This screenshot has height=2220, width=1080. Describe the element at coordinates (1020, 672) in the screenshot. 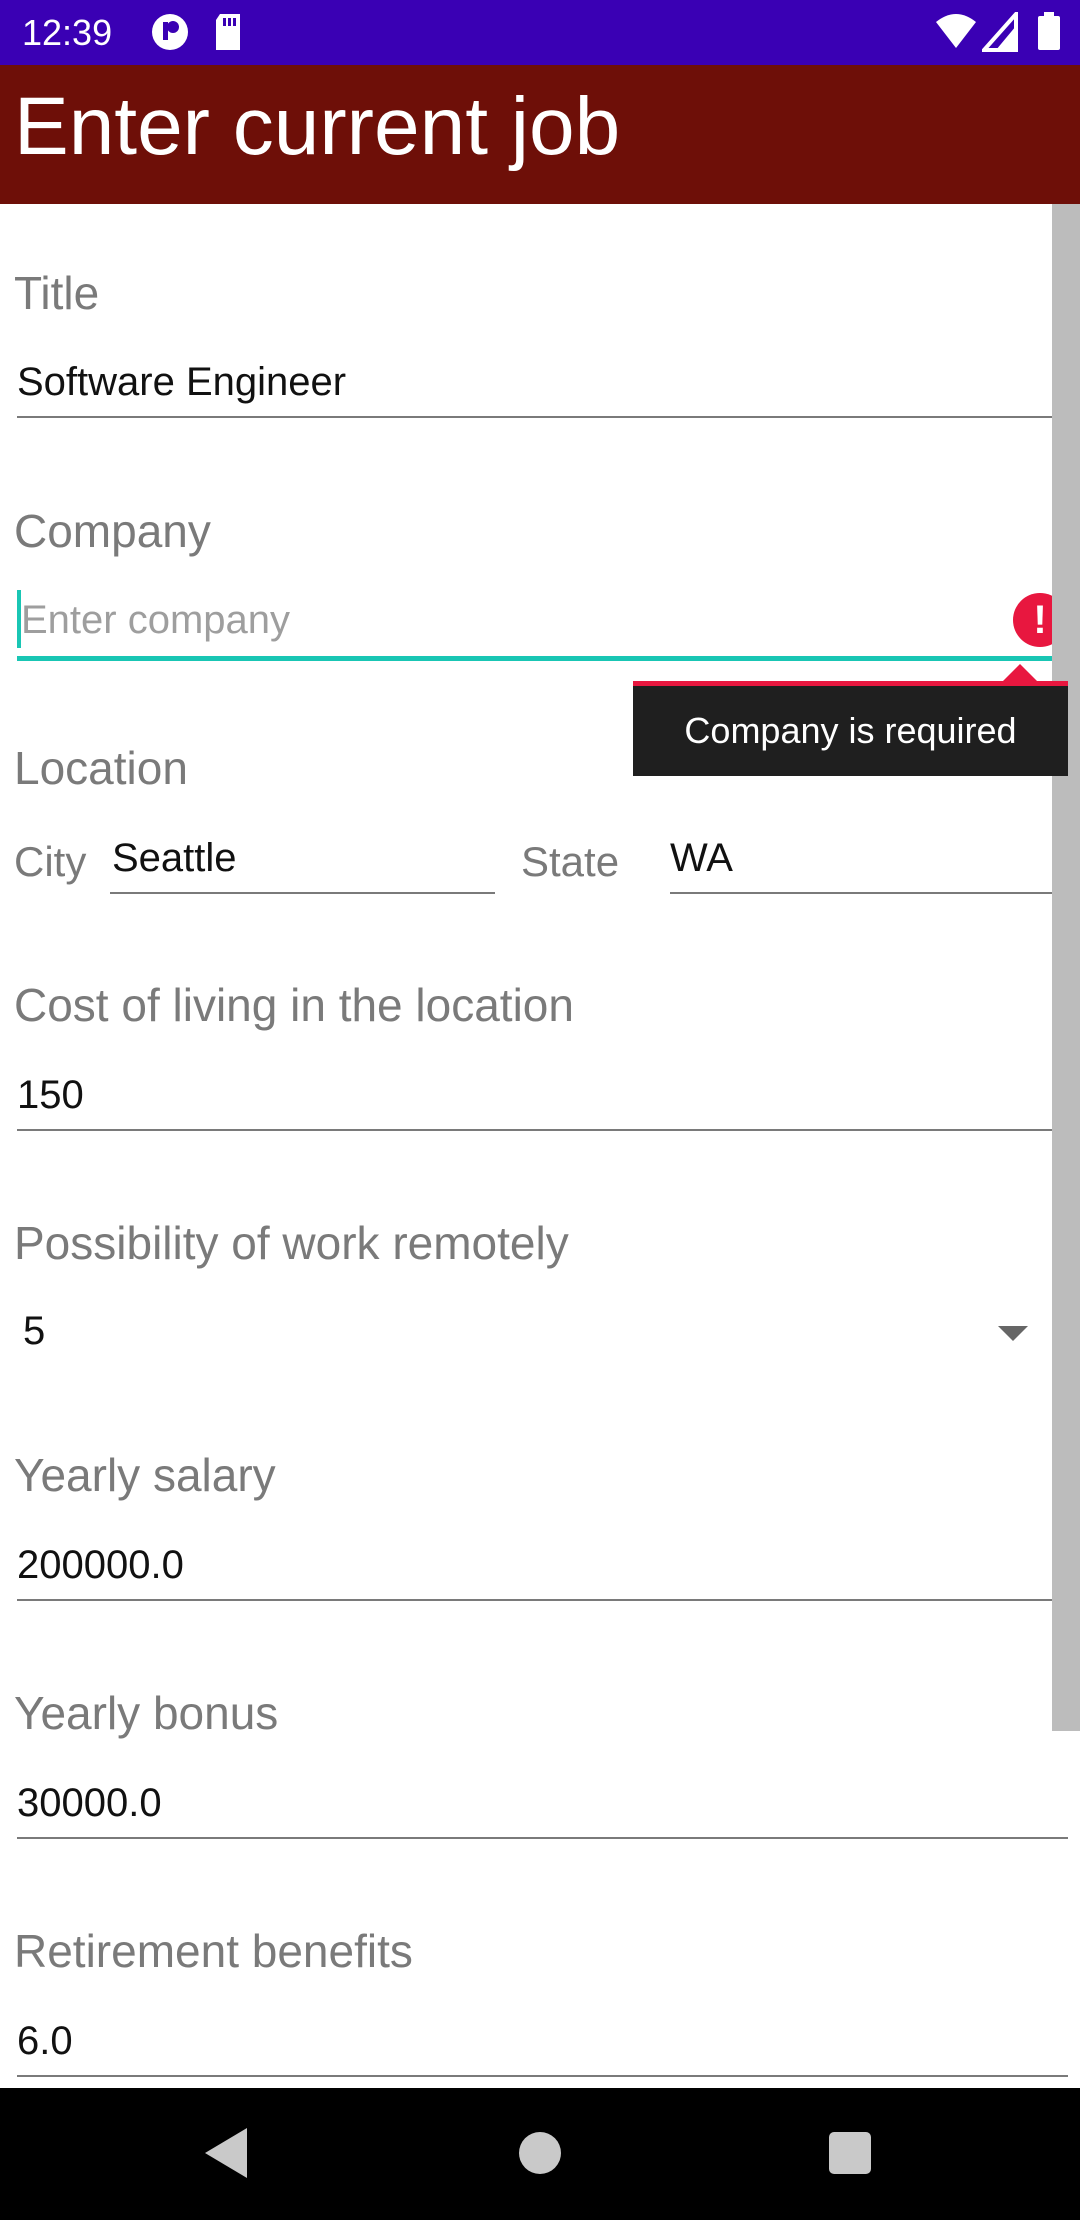

I see `tooltip-pointer` at that location.